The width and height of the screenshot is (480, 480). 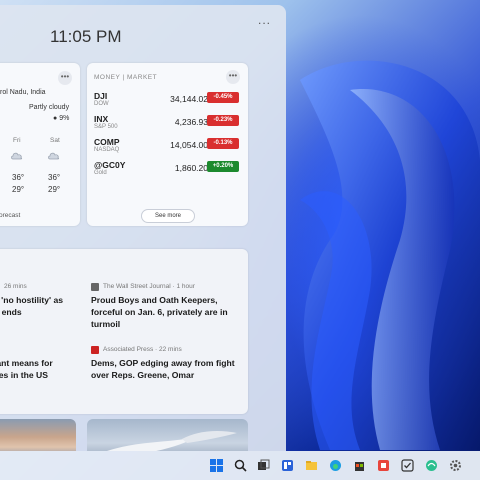 I want to click on store-icon, so click(x=359, y=465).